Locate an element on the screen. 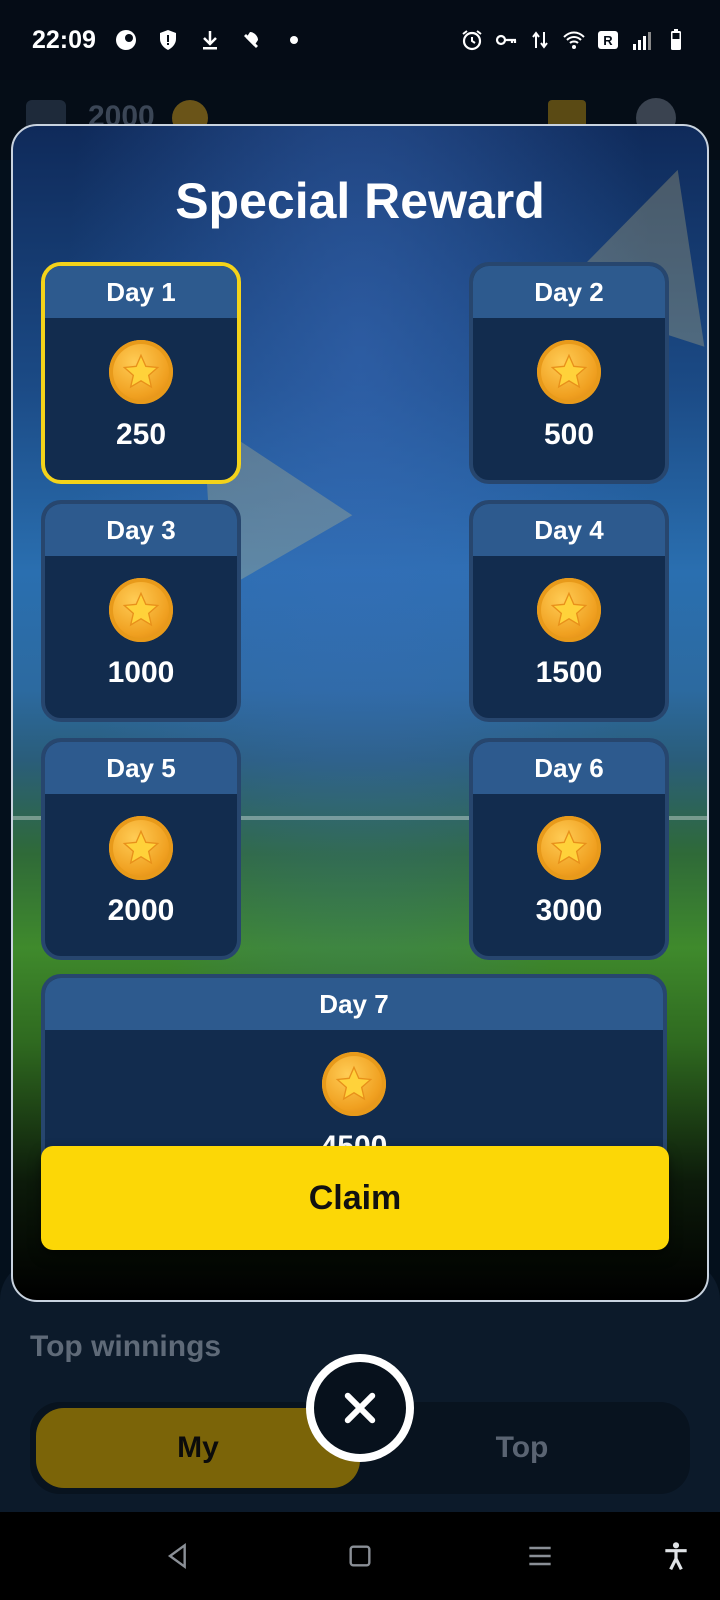 Image resolution: width=720 pixels, height=1600 pixels. day-card-5: Day 5 2000 is located at coordinates (141, 849).